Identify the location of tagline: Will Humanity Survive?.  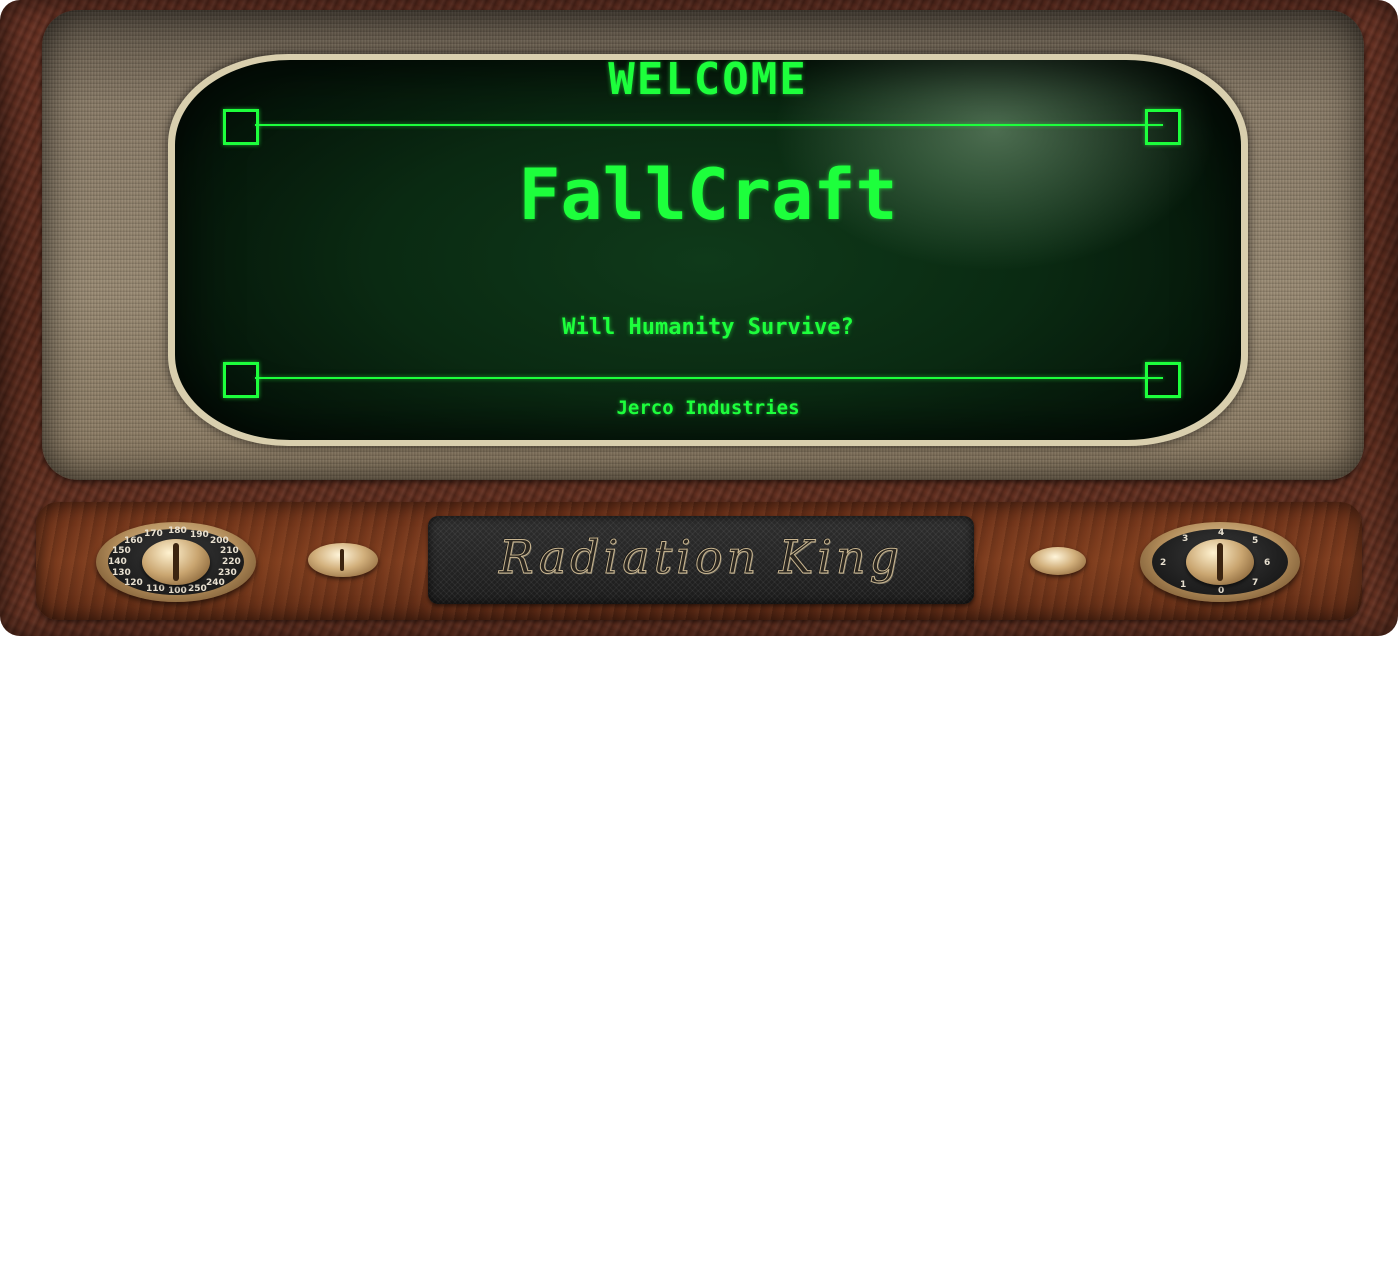
(708, 327).